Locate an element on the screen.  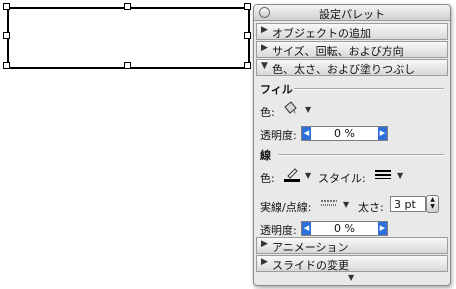
section-label: スライドの変更 is located at coordinates (310, 265).